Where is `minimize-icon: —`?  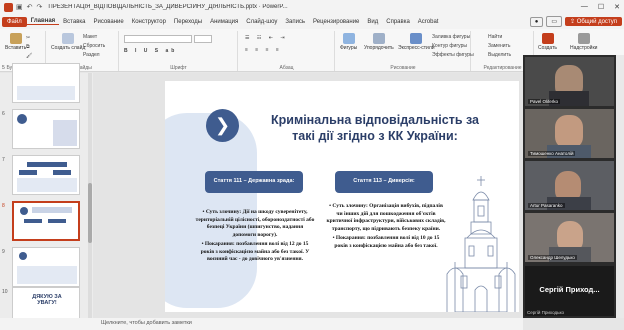
minimize-icon: — is located at coordinates (584, 7).